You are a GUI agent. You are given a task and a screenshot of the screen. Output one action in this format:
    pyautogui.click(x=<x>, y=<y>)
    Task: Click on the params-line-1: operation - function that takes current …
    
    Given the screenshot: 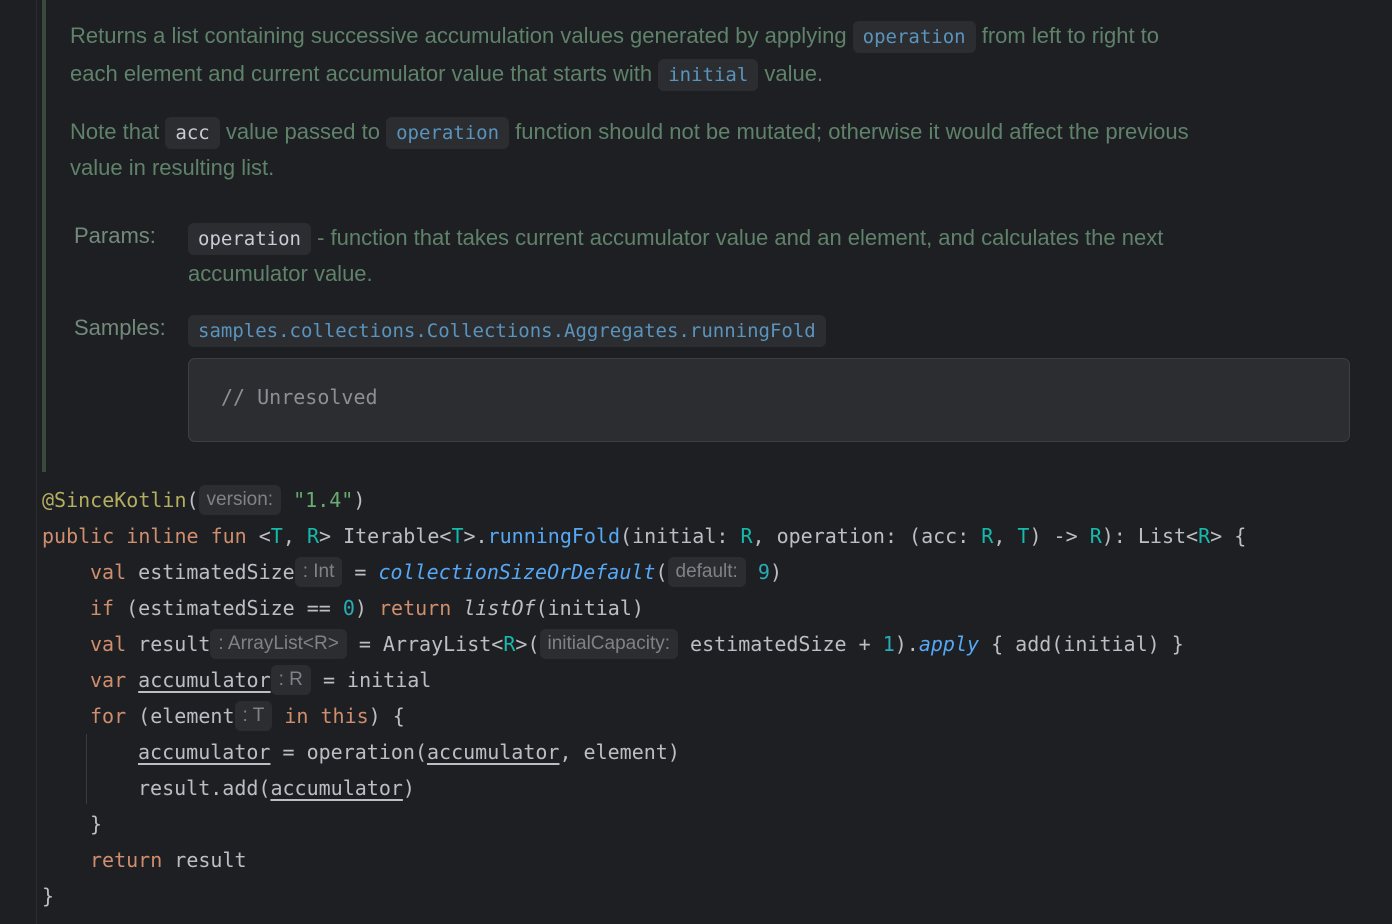 What is the action you would take?
    pyautogui.click(x=675, y=237)
    